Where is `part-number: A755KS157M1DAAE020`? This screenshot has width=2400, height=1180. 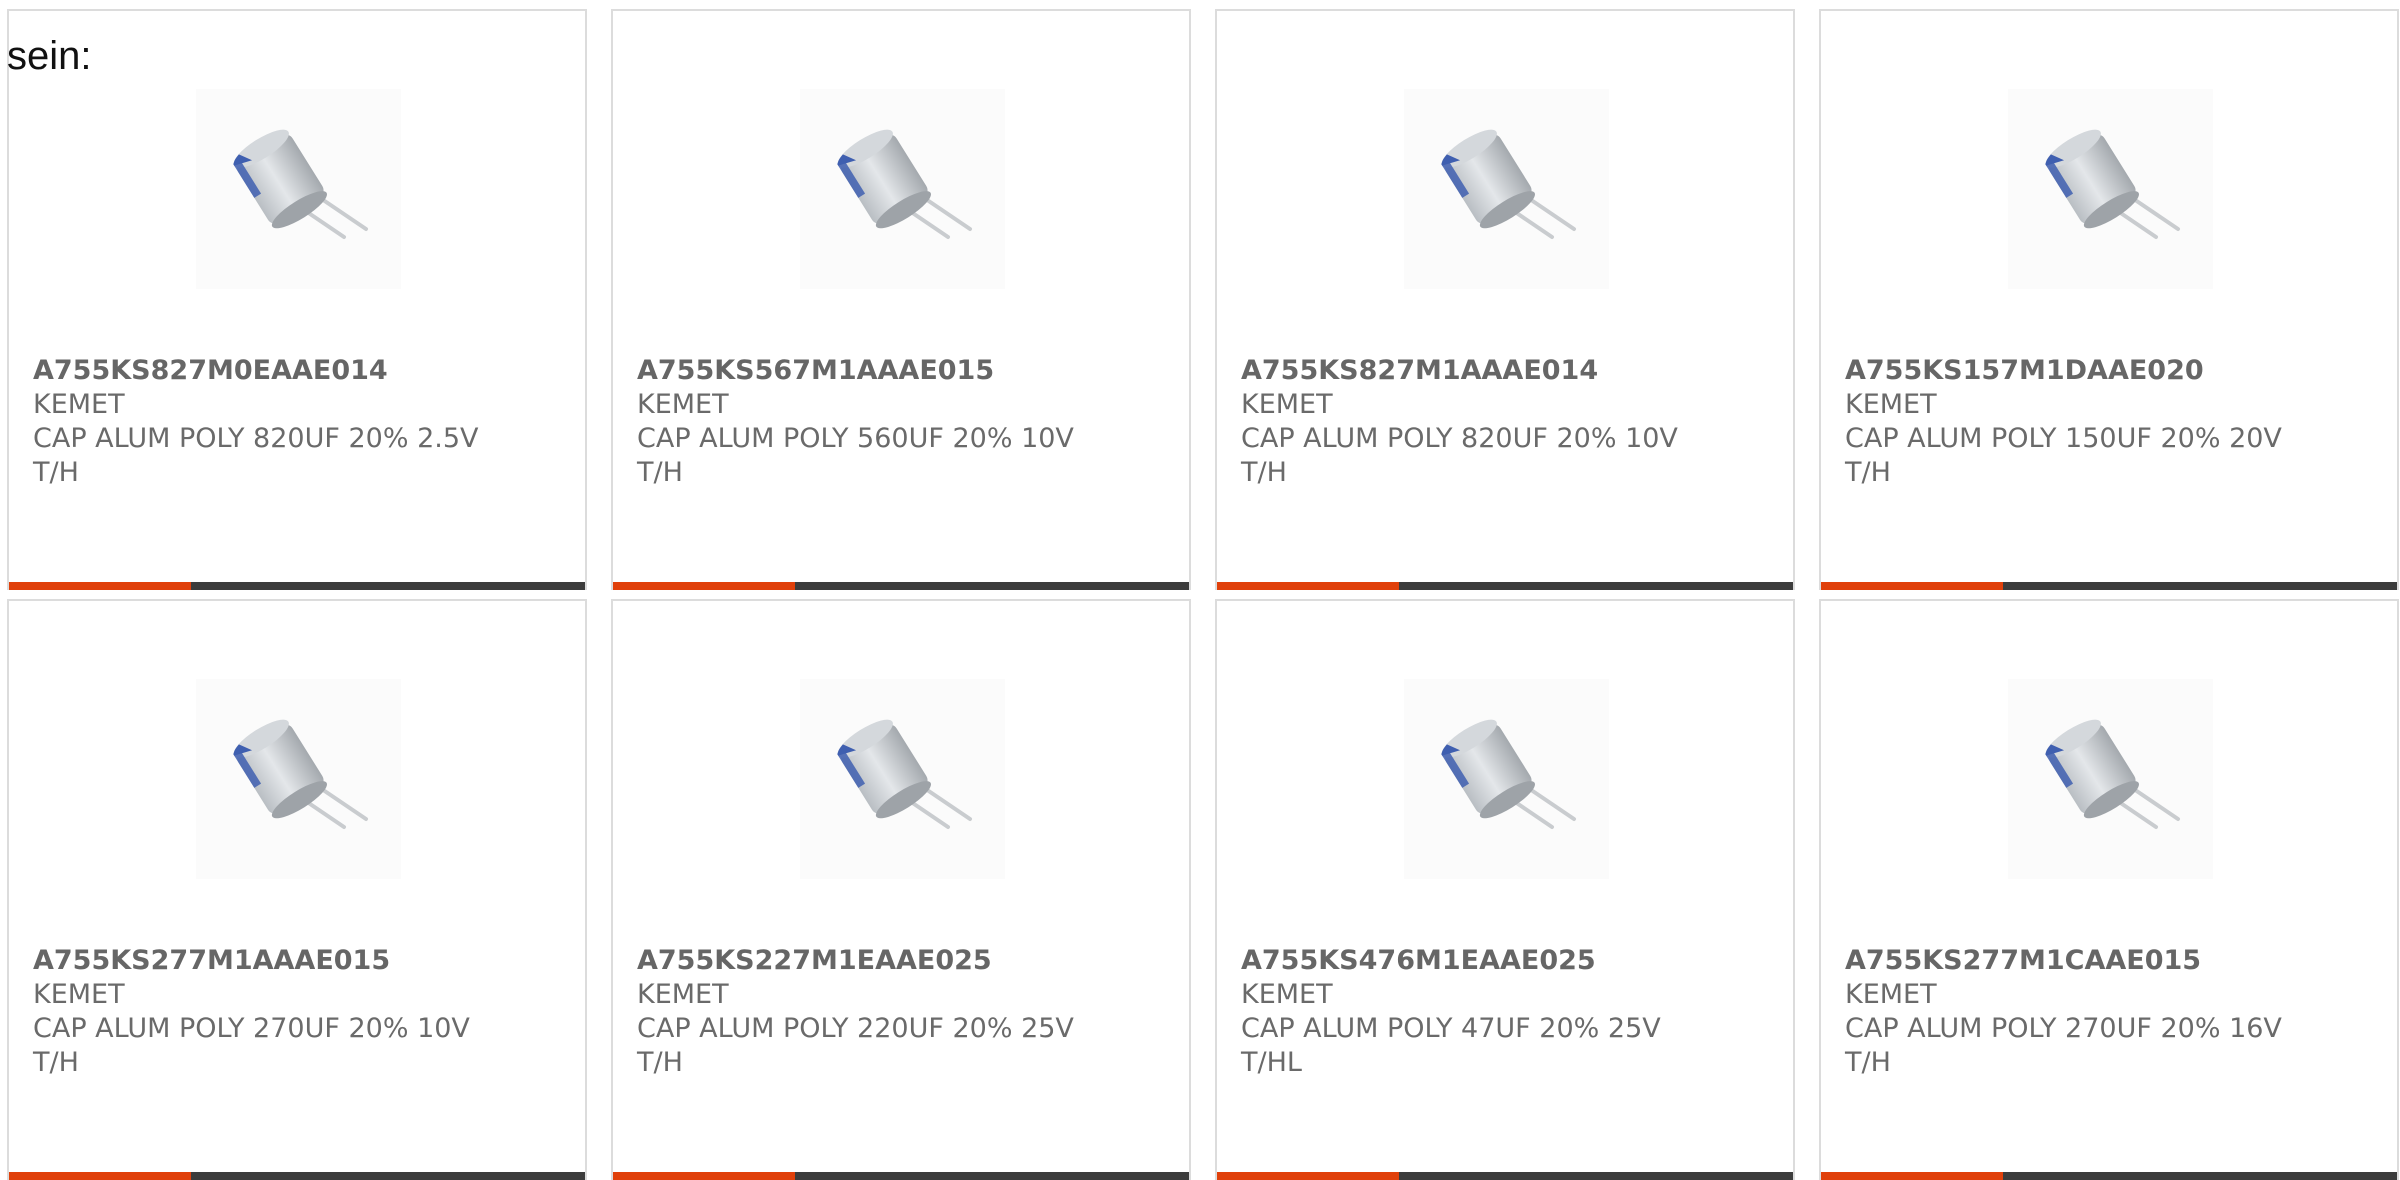 part-number: A755KS157M1DAAE020 is located at coordinates (2111, 371).